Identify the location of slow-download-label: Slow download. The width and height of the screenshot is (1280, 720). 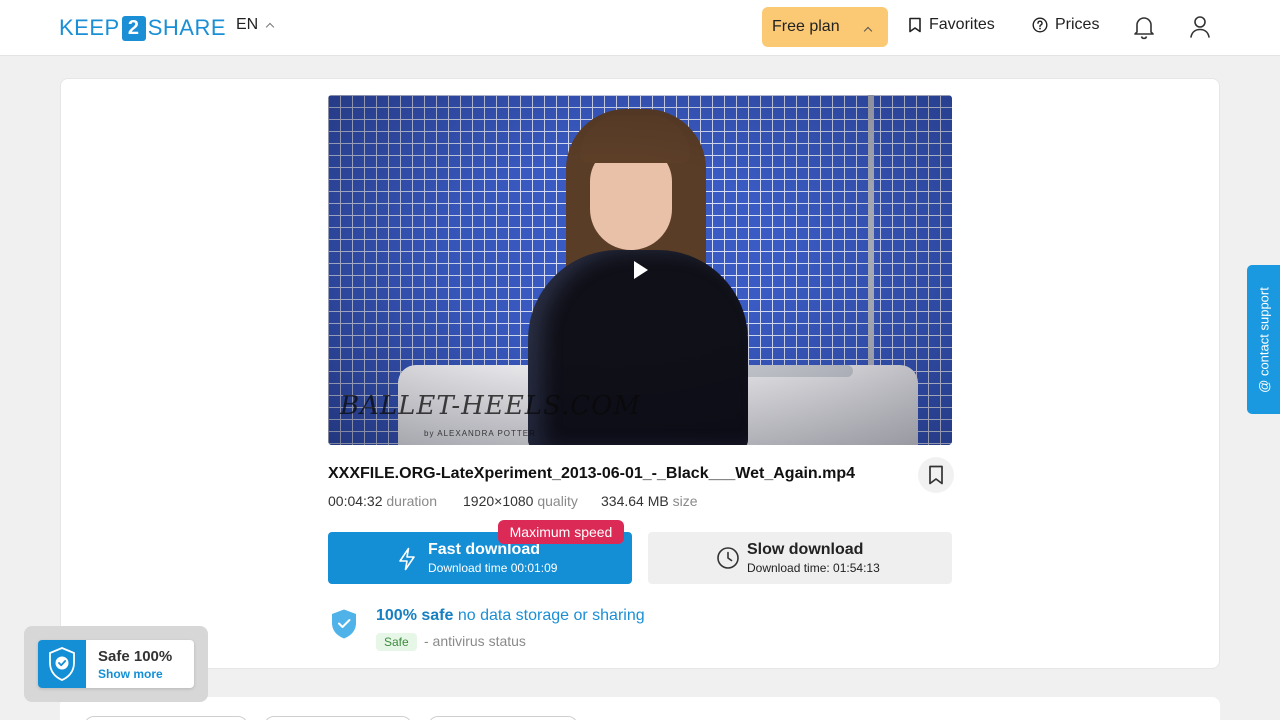
(805, 549).